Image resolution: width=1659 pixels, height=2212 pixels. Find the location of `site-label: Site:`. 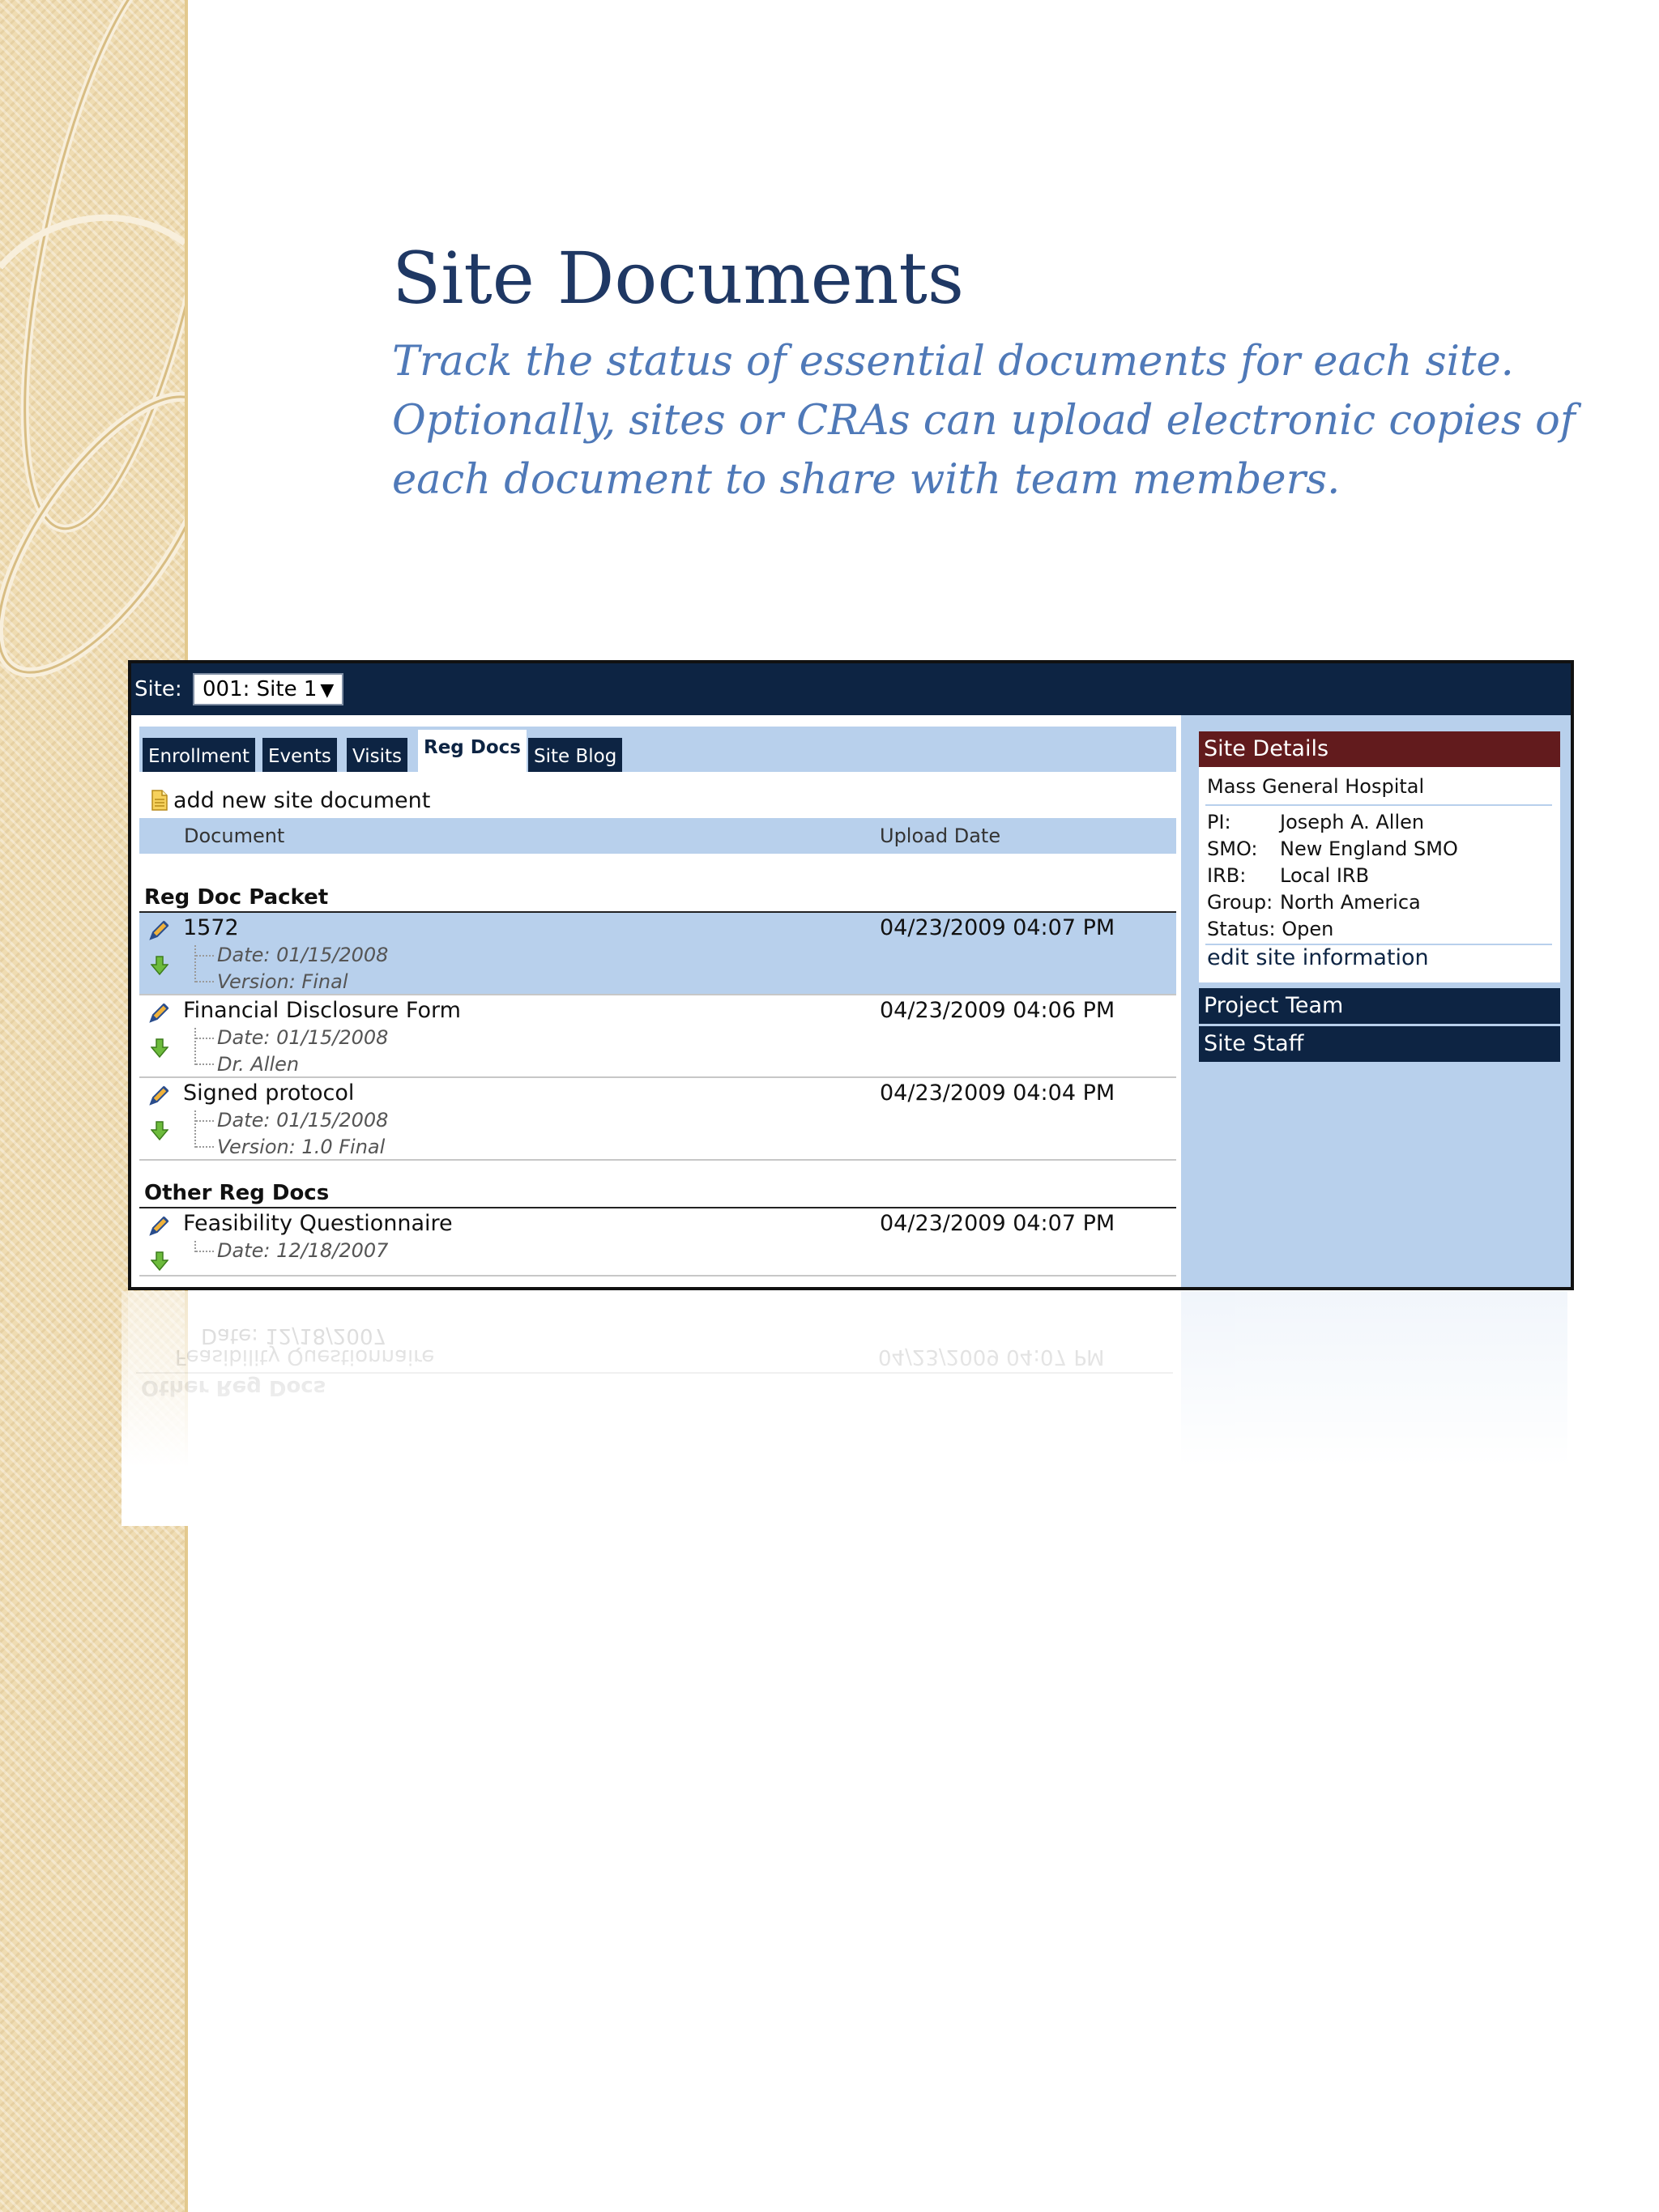

site-label: Site: is located at coordinates (158, 689).